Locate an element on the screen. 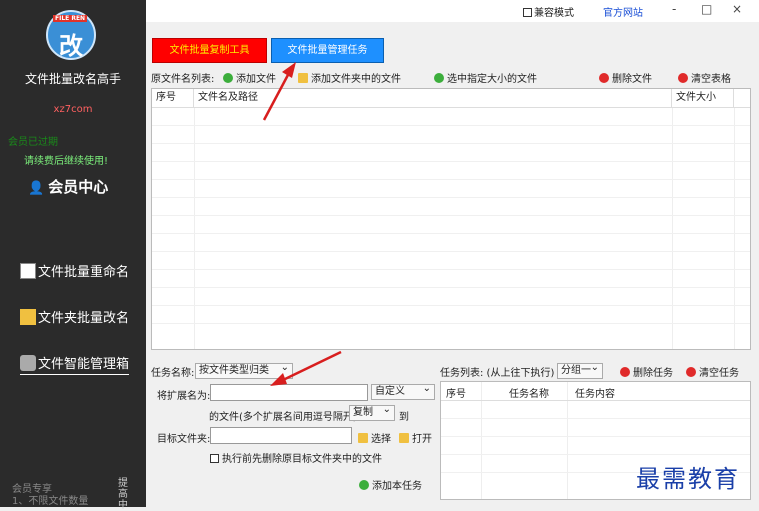 This screenshot has height=511, width=759. add-file-label: 添加文件 is located at coordinates (256, 79).